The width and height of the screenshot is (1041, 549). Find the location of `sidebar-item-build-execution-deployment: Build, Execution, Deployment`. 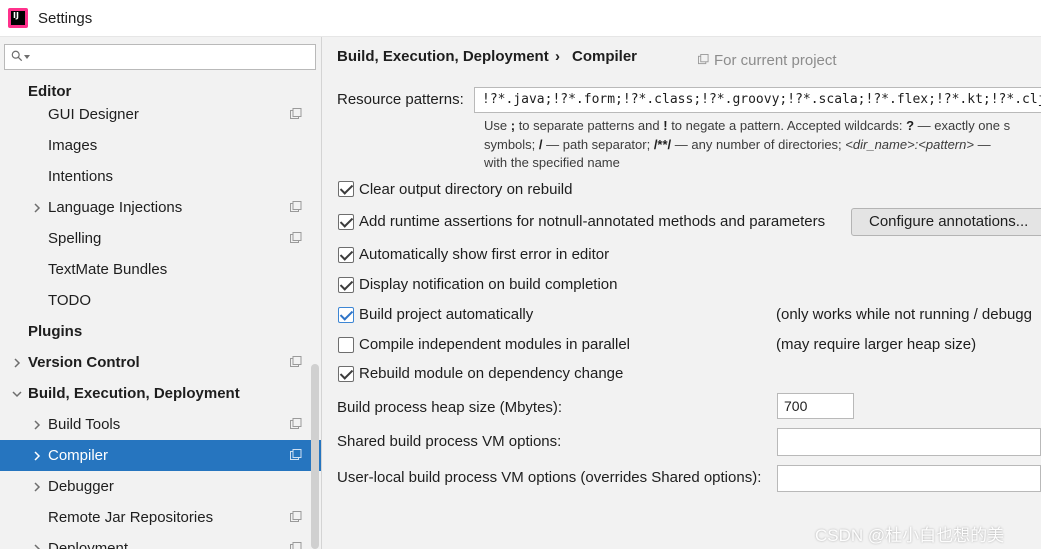

sidebar-item-build-execution-deployment: Build, Execution, Deployment is located at coordinates (160, 393).